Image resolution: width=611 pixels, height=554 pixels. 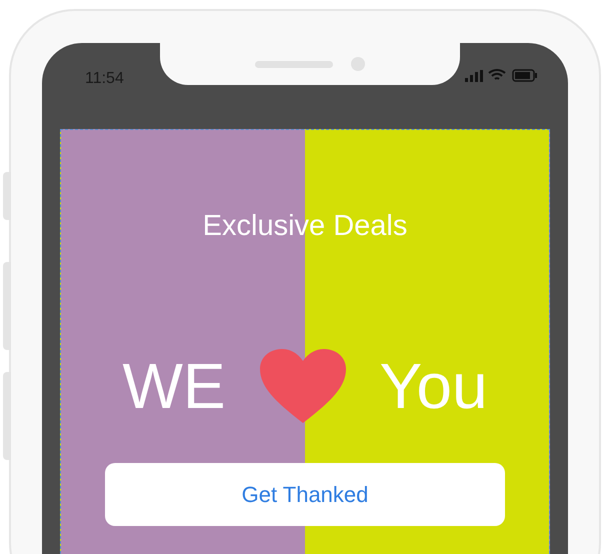 I want to click on get-thanked-button: Get Thanked, so click(x=305, y=494).